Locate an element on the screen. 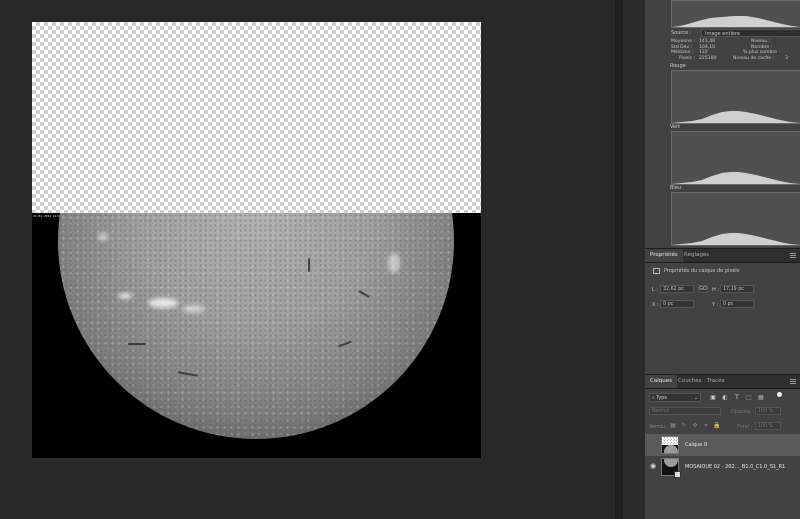  pixels-value: 225180 is located at coordinates (708, 58).